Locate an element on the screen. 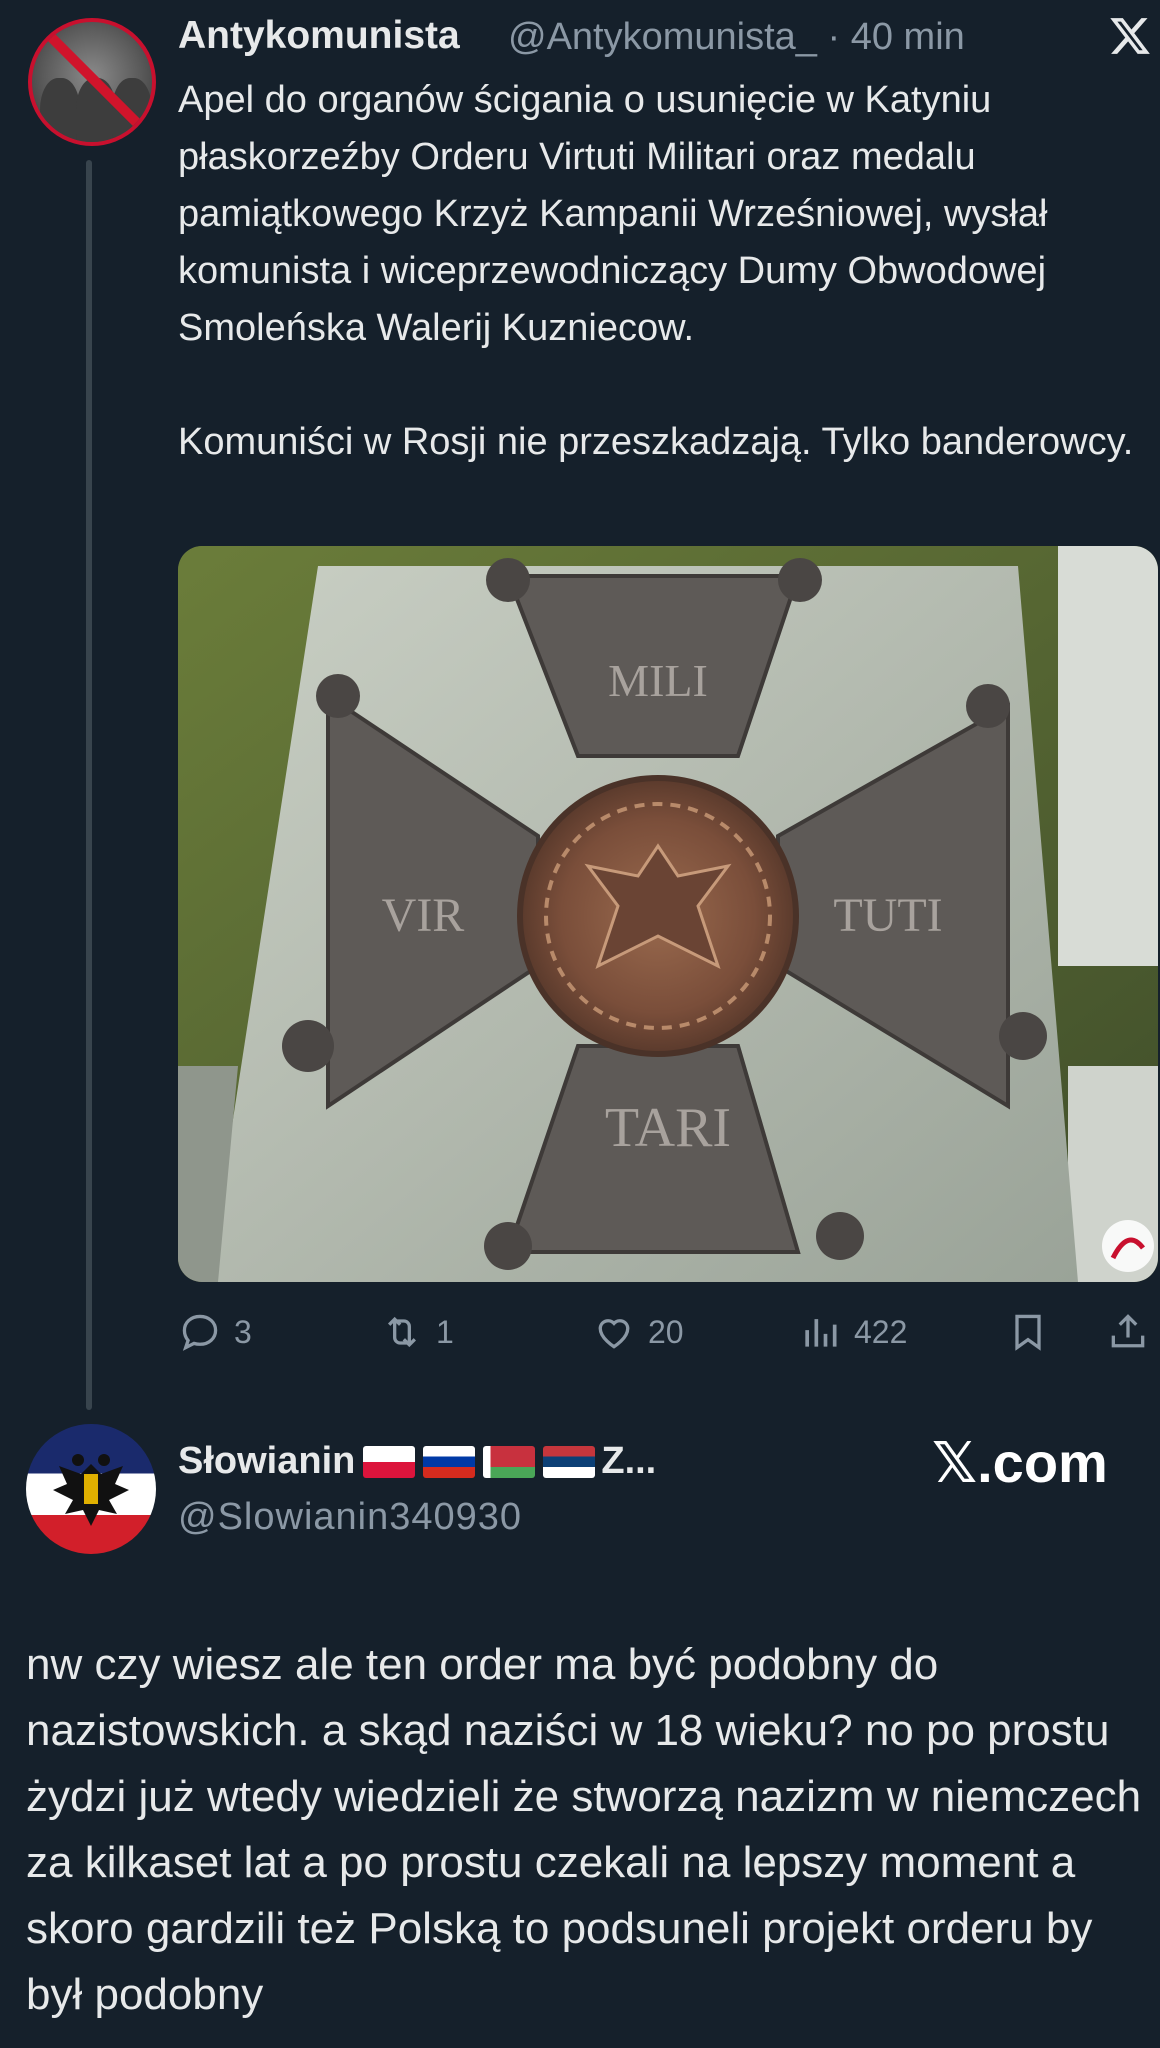  share-icon is located at coordinates (1128, 1331).